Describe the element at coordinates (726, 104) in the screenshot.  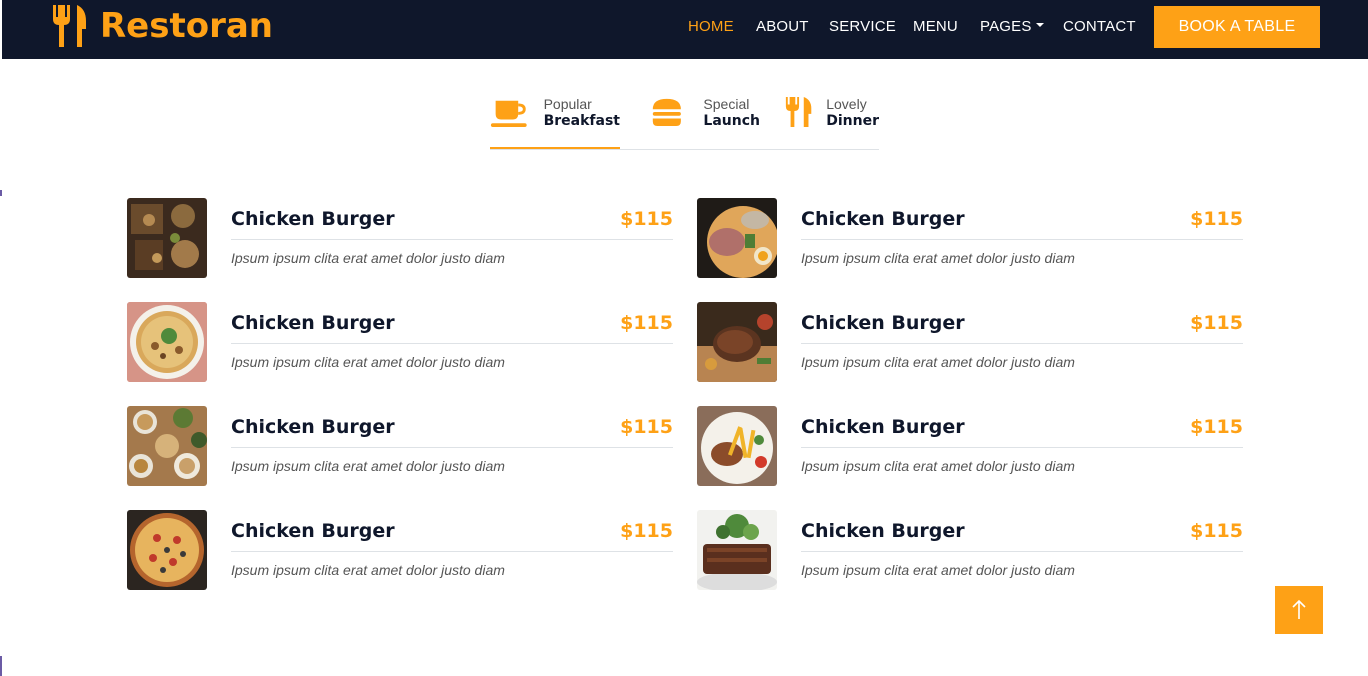
I see `tab-launch-small: Special` at that location.